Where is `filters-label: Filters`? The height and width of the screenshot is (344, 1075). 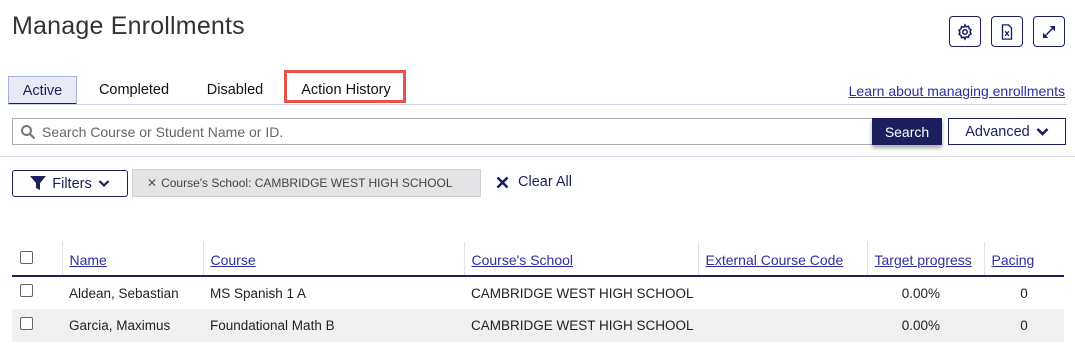
filters-label: Filters is located at coordinates (72, 183).